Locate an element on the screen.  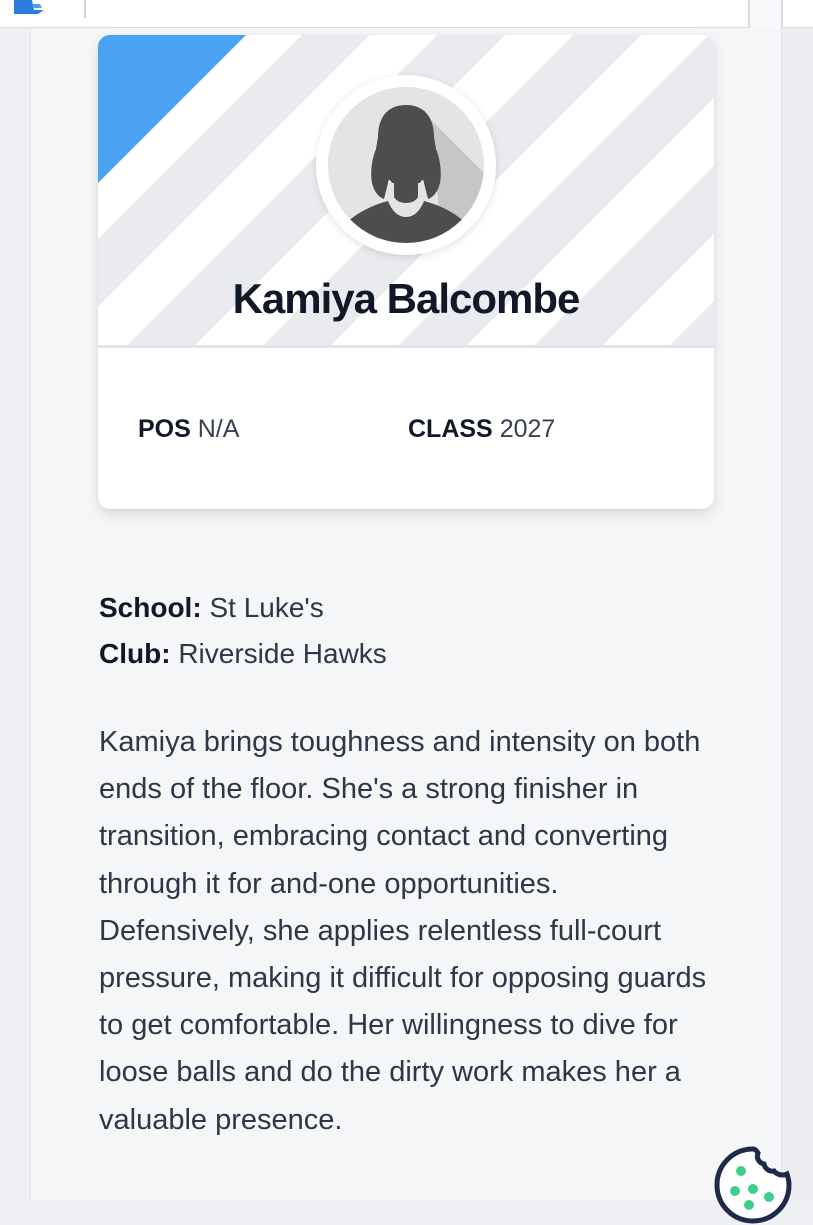
player-name: Kamiya Balcombe is located at coordinates (406, 298).